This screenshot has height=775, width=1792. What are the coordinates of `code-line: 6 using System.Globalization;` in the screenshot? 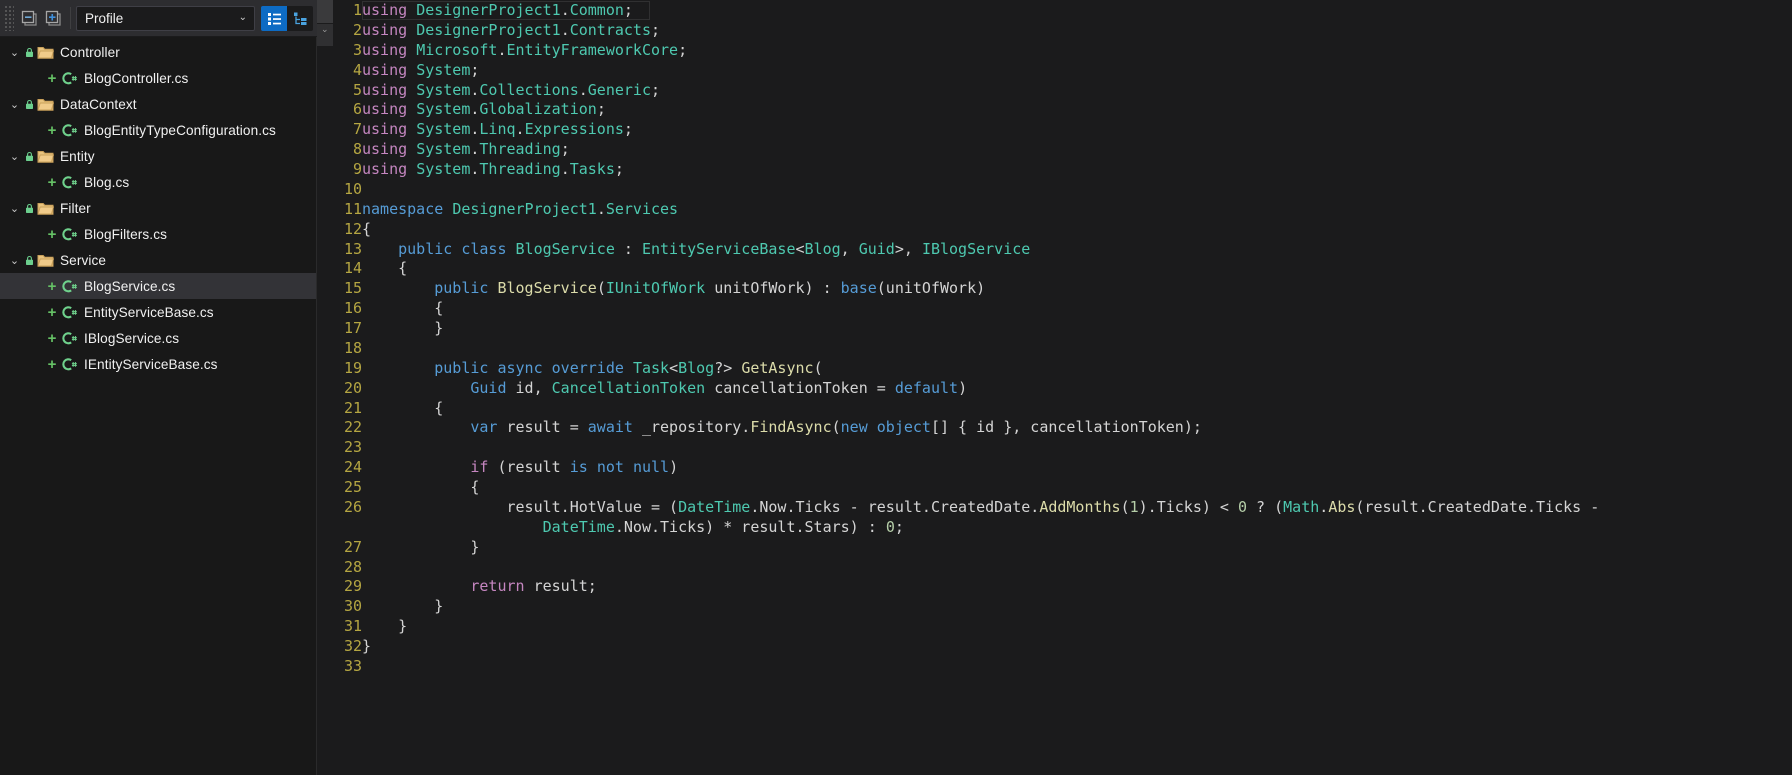 It's located at (1063, 110).